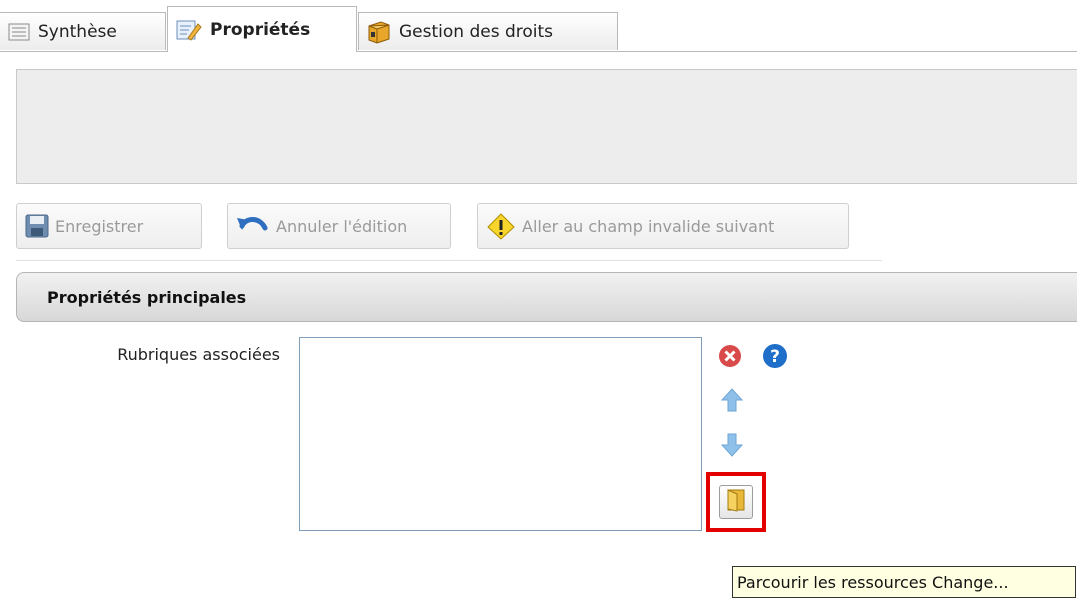 The height and width of the screenshot is (598, 1077). Describe the element at coordinates (648, 226) in the screenshot. I see `next-invalid-label: Aller au champ invalide suivant` at that location.